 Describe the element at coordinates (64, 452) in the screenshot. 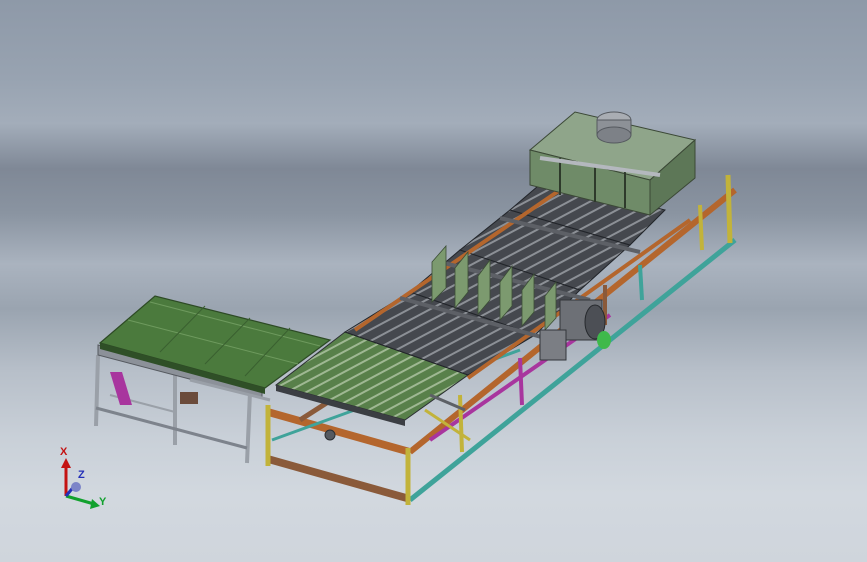

I see `triad-x-label: X` at that location.